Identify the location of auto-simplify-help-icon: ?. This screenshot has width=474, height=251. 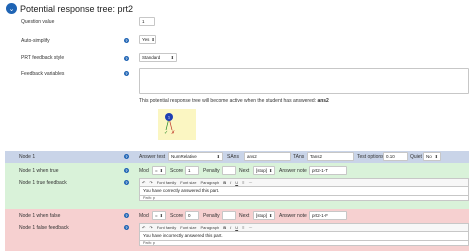
(126, 40).